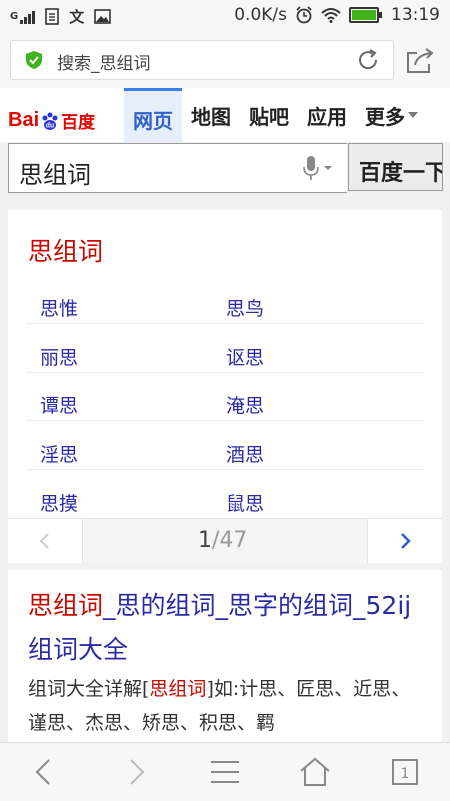 The image size is (450, 801). What do you see at coordinates (65, 250) in the screenshot?
I see `card-title: 思组词` at bounding box center [65, 250].